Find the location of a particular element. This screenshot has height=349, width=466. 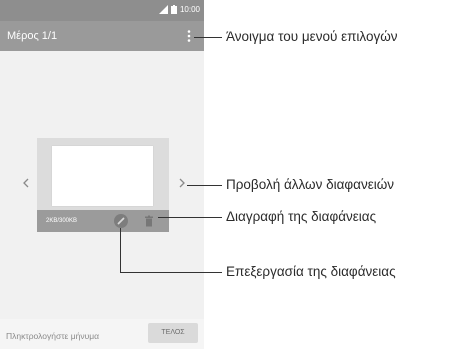

leader-line-edit is located at coordinates (171, 272).